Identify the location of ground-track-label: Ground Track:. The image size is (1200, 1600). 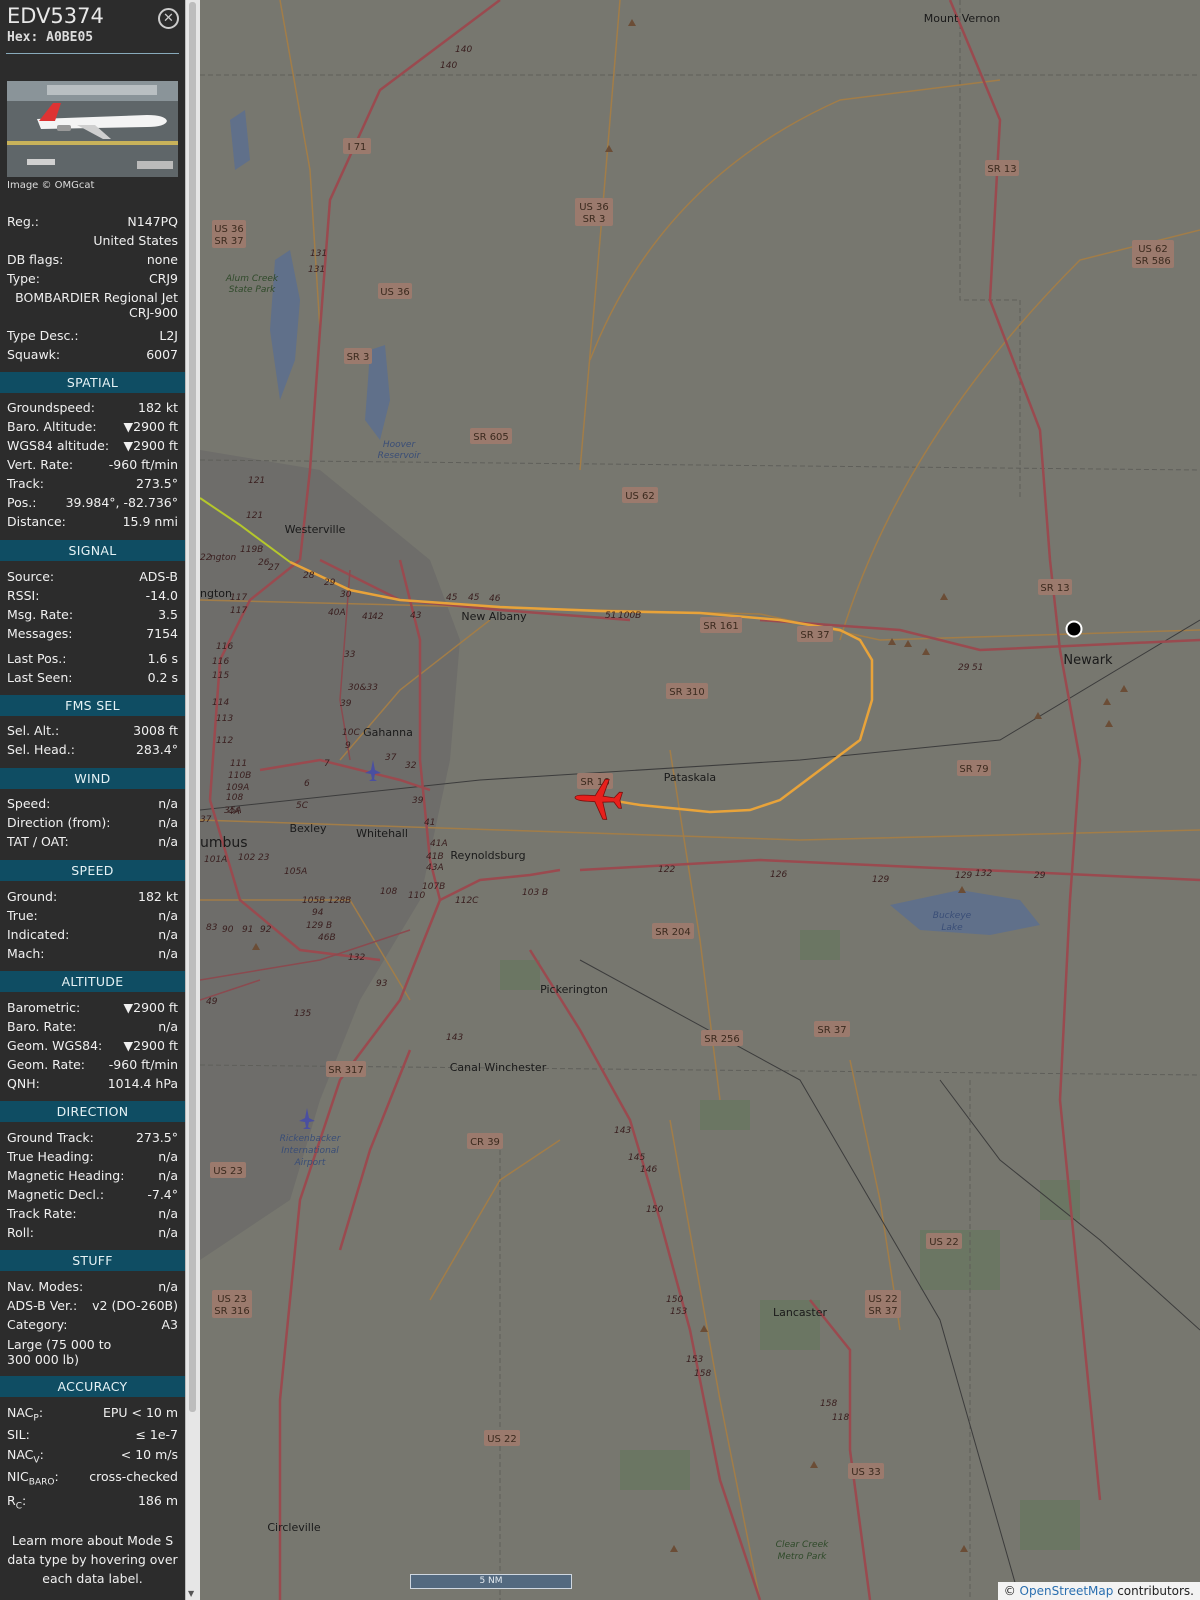
(50, 1138).